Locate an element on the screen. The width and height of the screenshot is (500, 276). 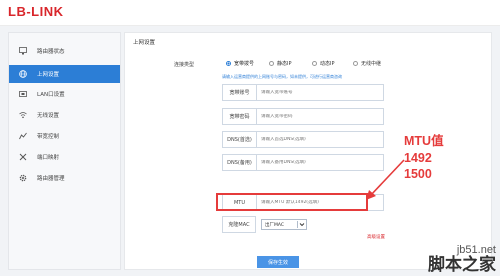
sidebar-item-lan-settings: LAN口设置 is located at coordinates (64, 94).